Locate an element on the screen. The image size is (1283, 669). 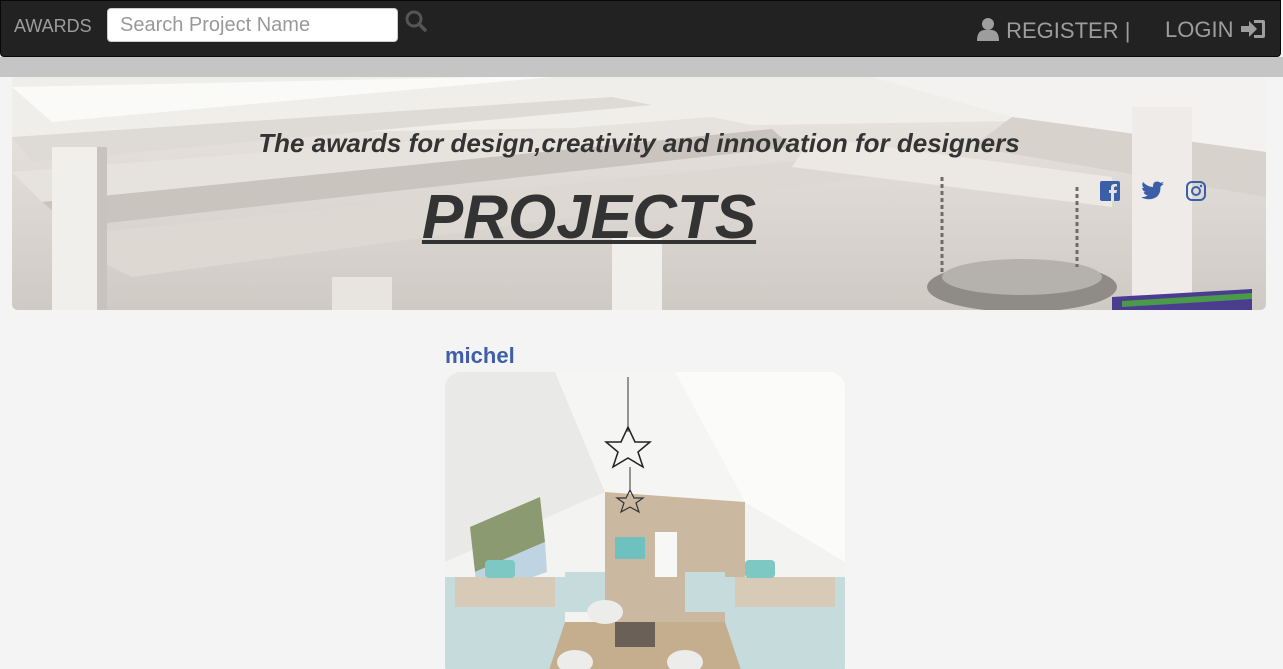
subheader-bar is located at coordinates (641, 67).